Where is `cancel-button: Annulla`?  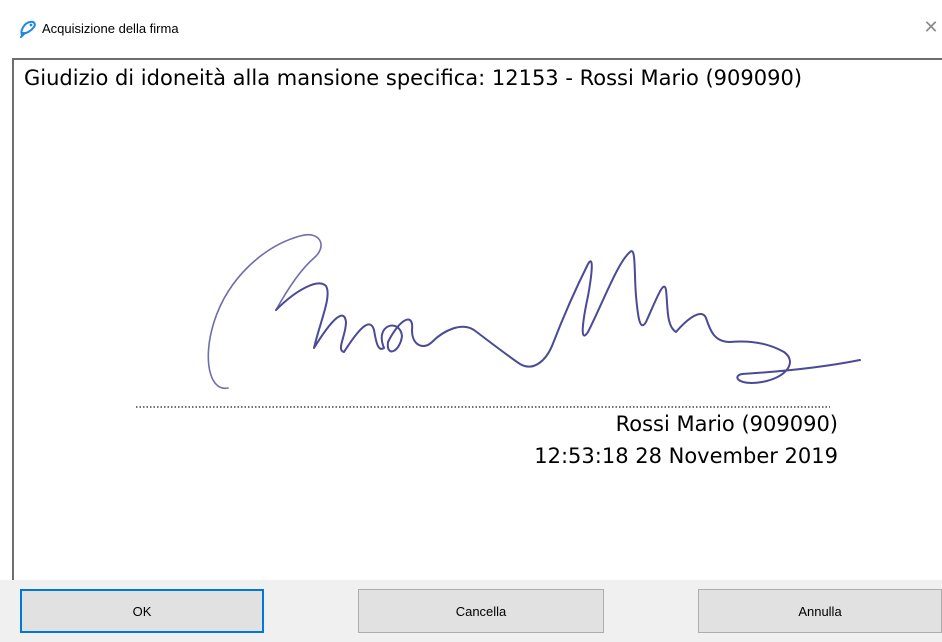 cancel-button: Annulla is located at coordinates (820, 611).